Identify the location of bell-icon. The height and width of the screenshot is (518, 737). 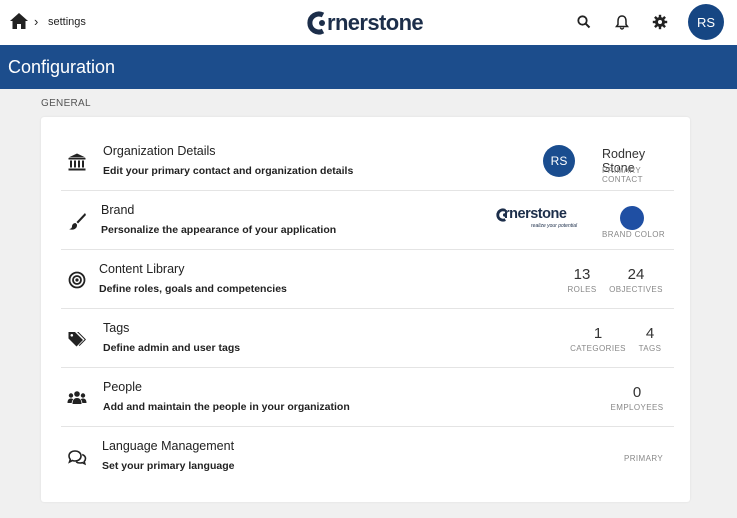
(622, 22).